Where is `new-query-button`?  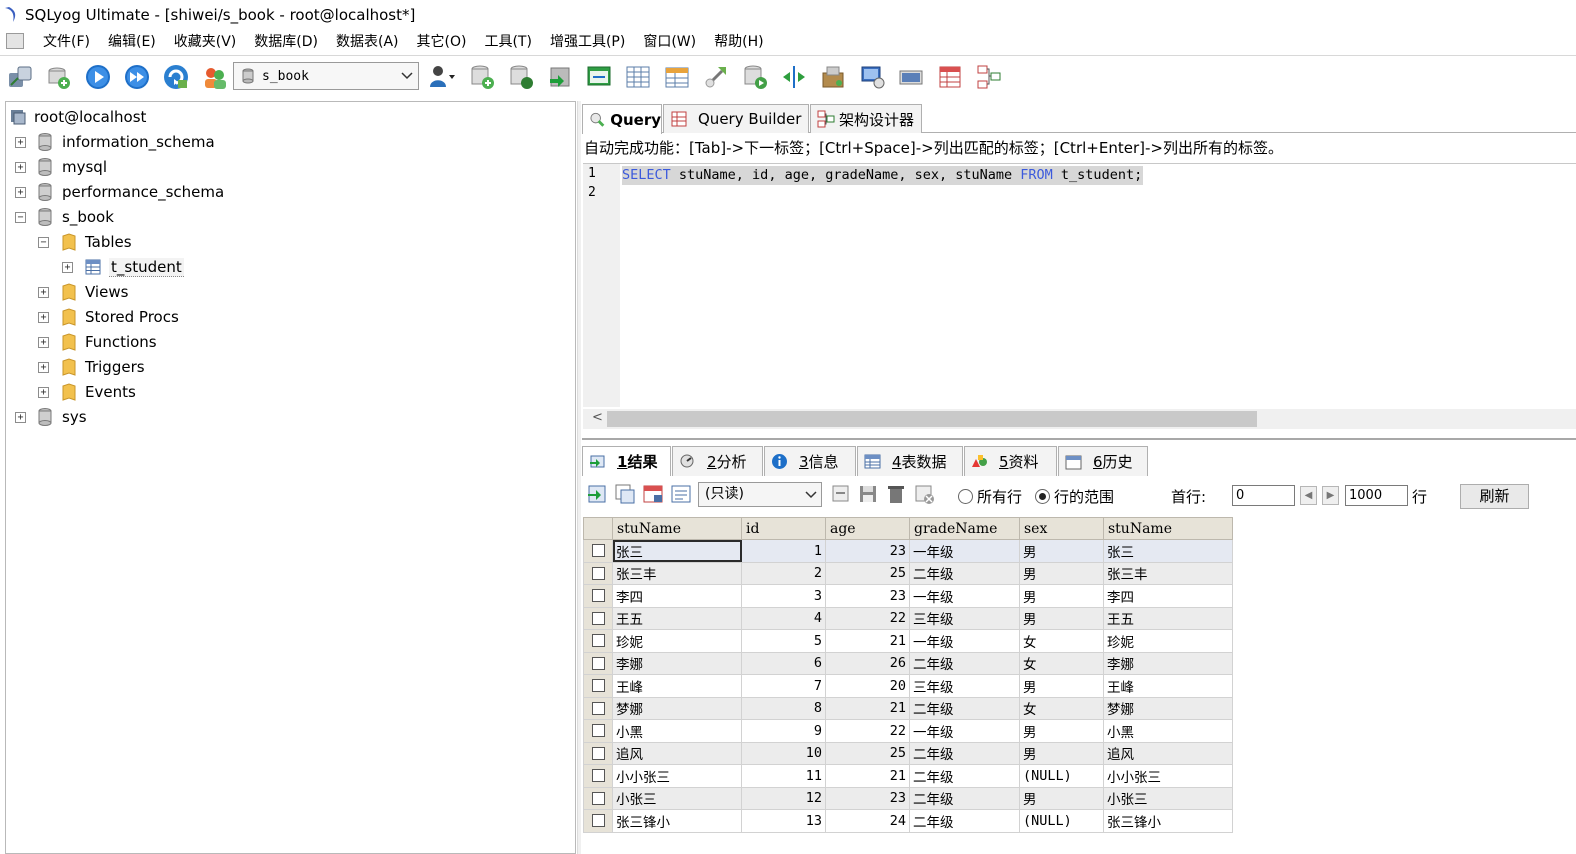
new-query-button is located at coordinates (59, 77).